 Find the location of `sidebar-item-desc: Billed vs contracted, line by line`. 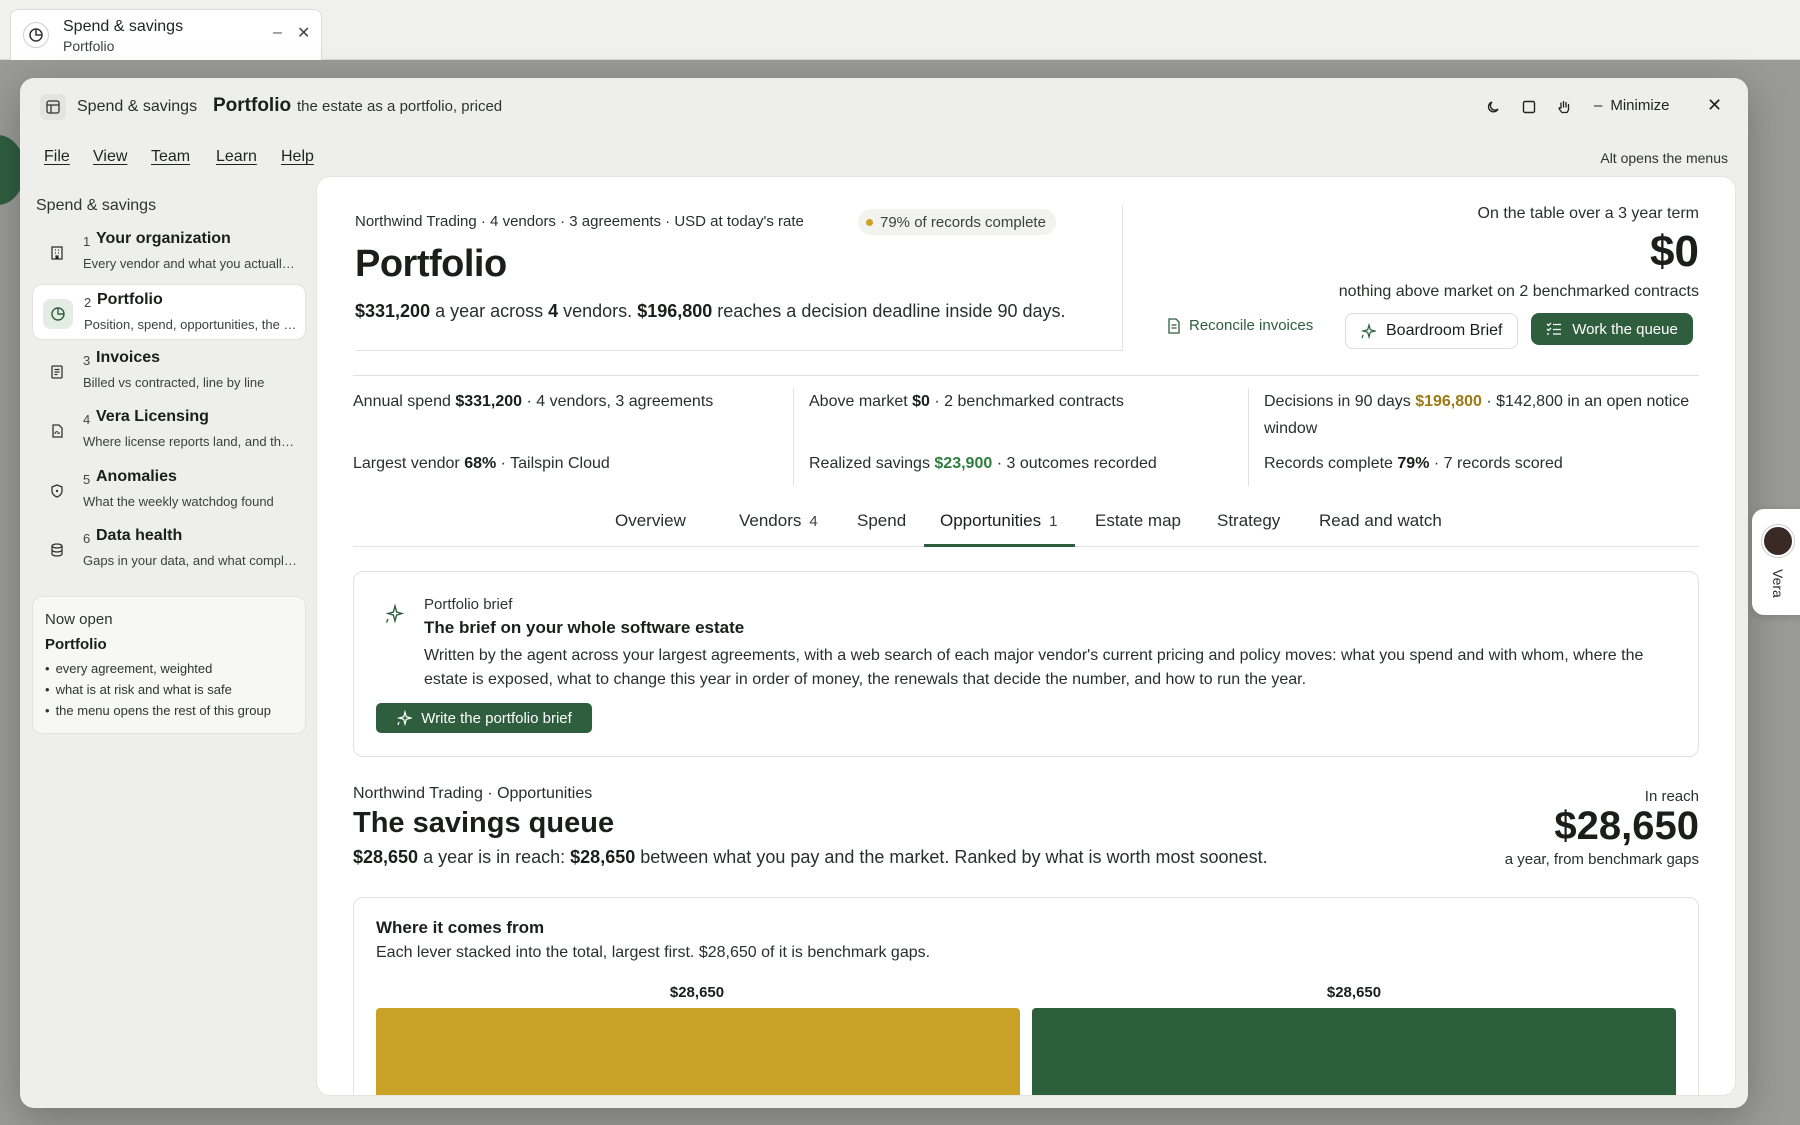

sidebar-item-desc: Billed vs contracted, line by line is located at coordinates (174, 382).